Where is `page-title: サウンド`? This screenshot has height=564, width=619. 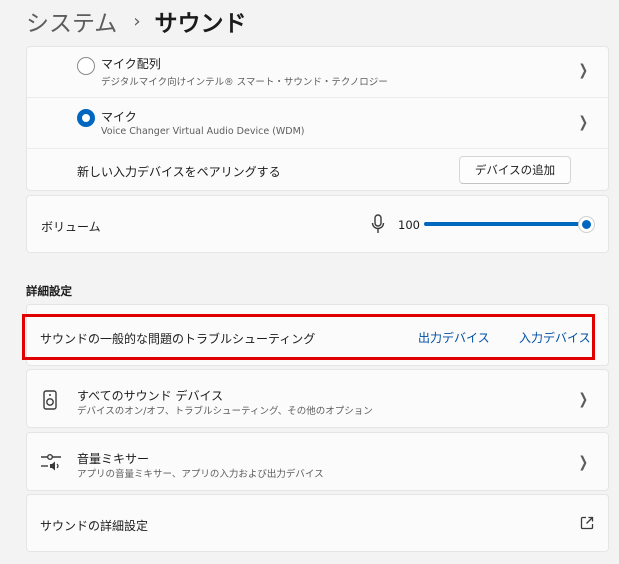
page-title: サウンド is located at coordinates (200, 24).